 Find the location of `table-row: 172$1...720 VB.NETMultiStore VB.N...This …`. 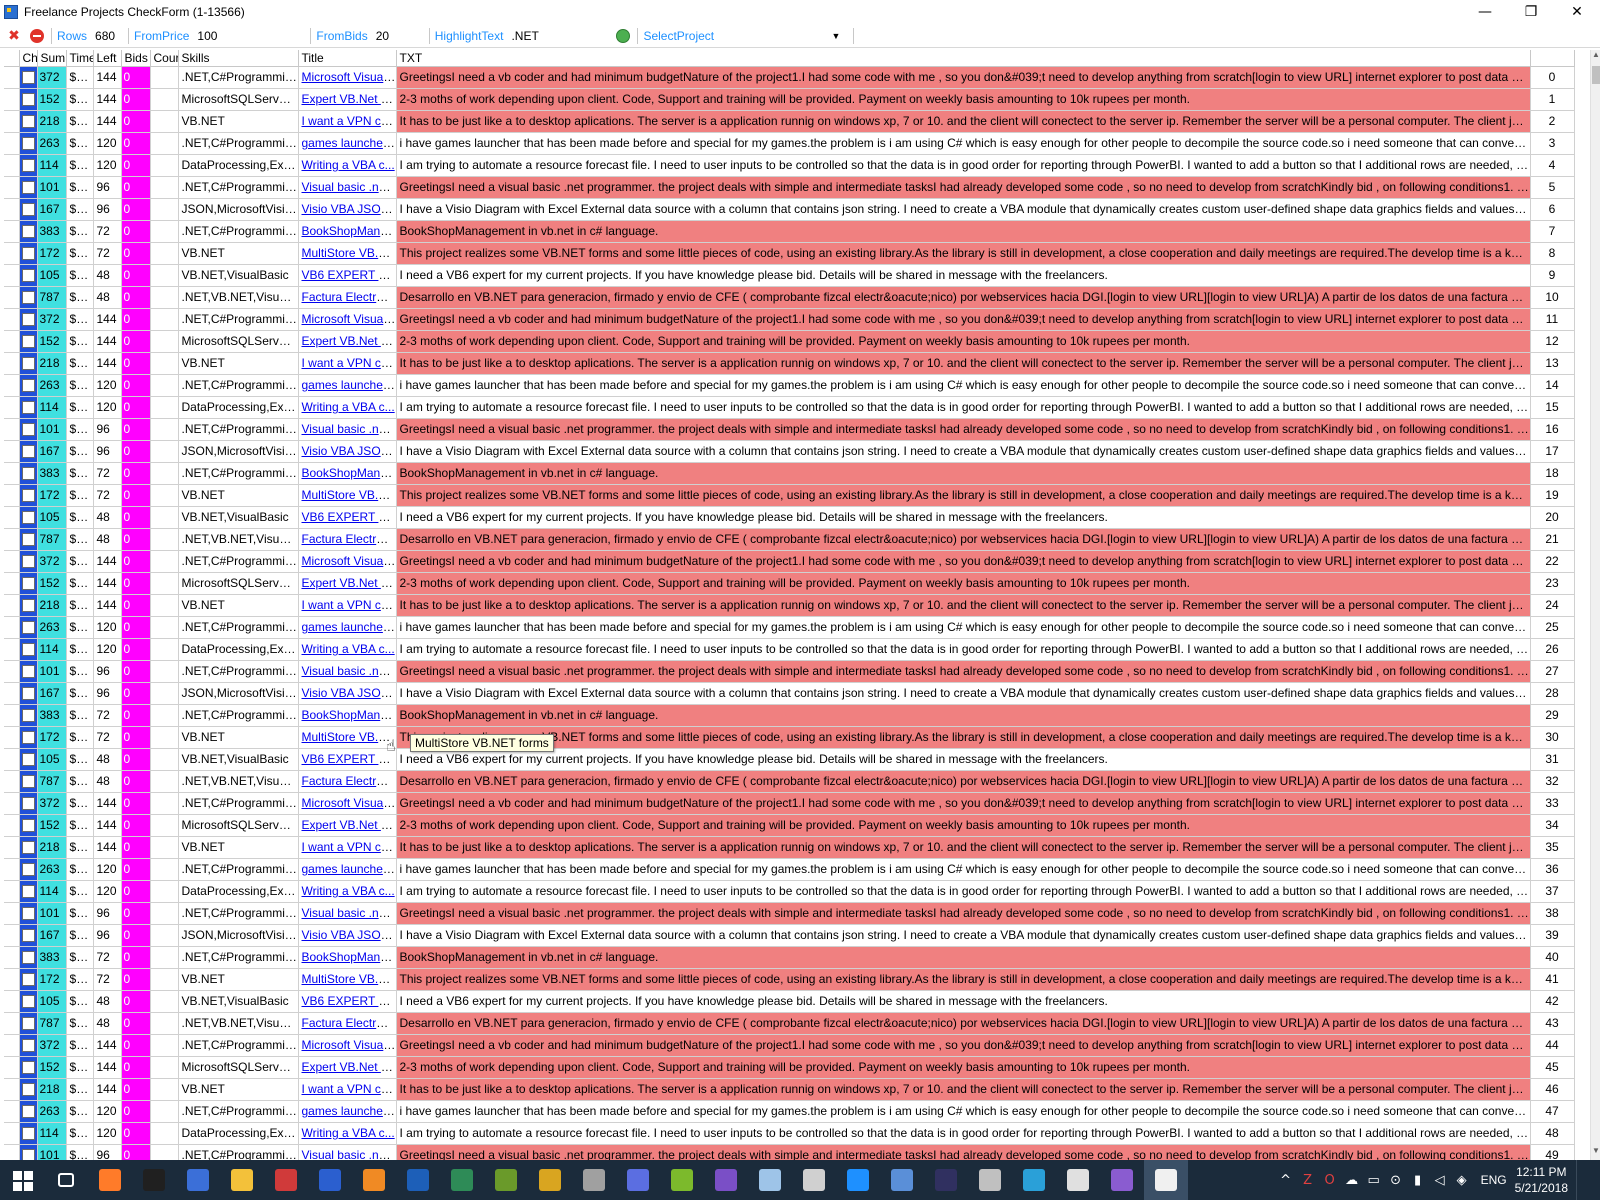

table-row: 172$1...720 VB.NETMultiStore VB.N...This … is located at coordinates (789, 495).